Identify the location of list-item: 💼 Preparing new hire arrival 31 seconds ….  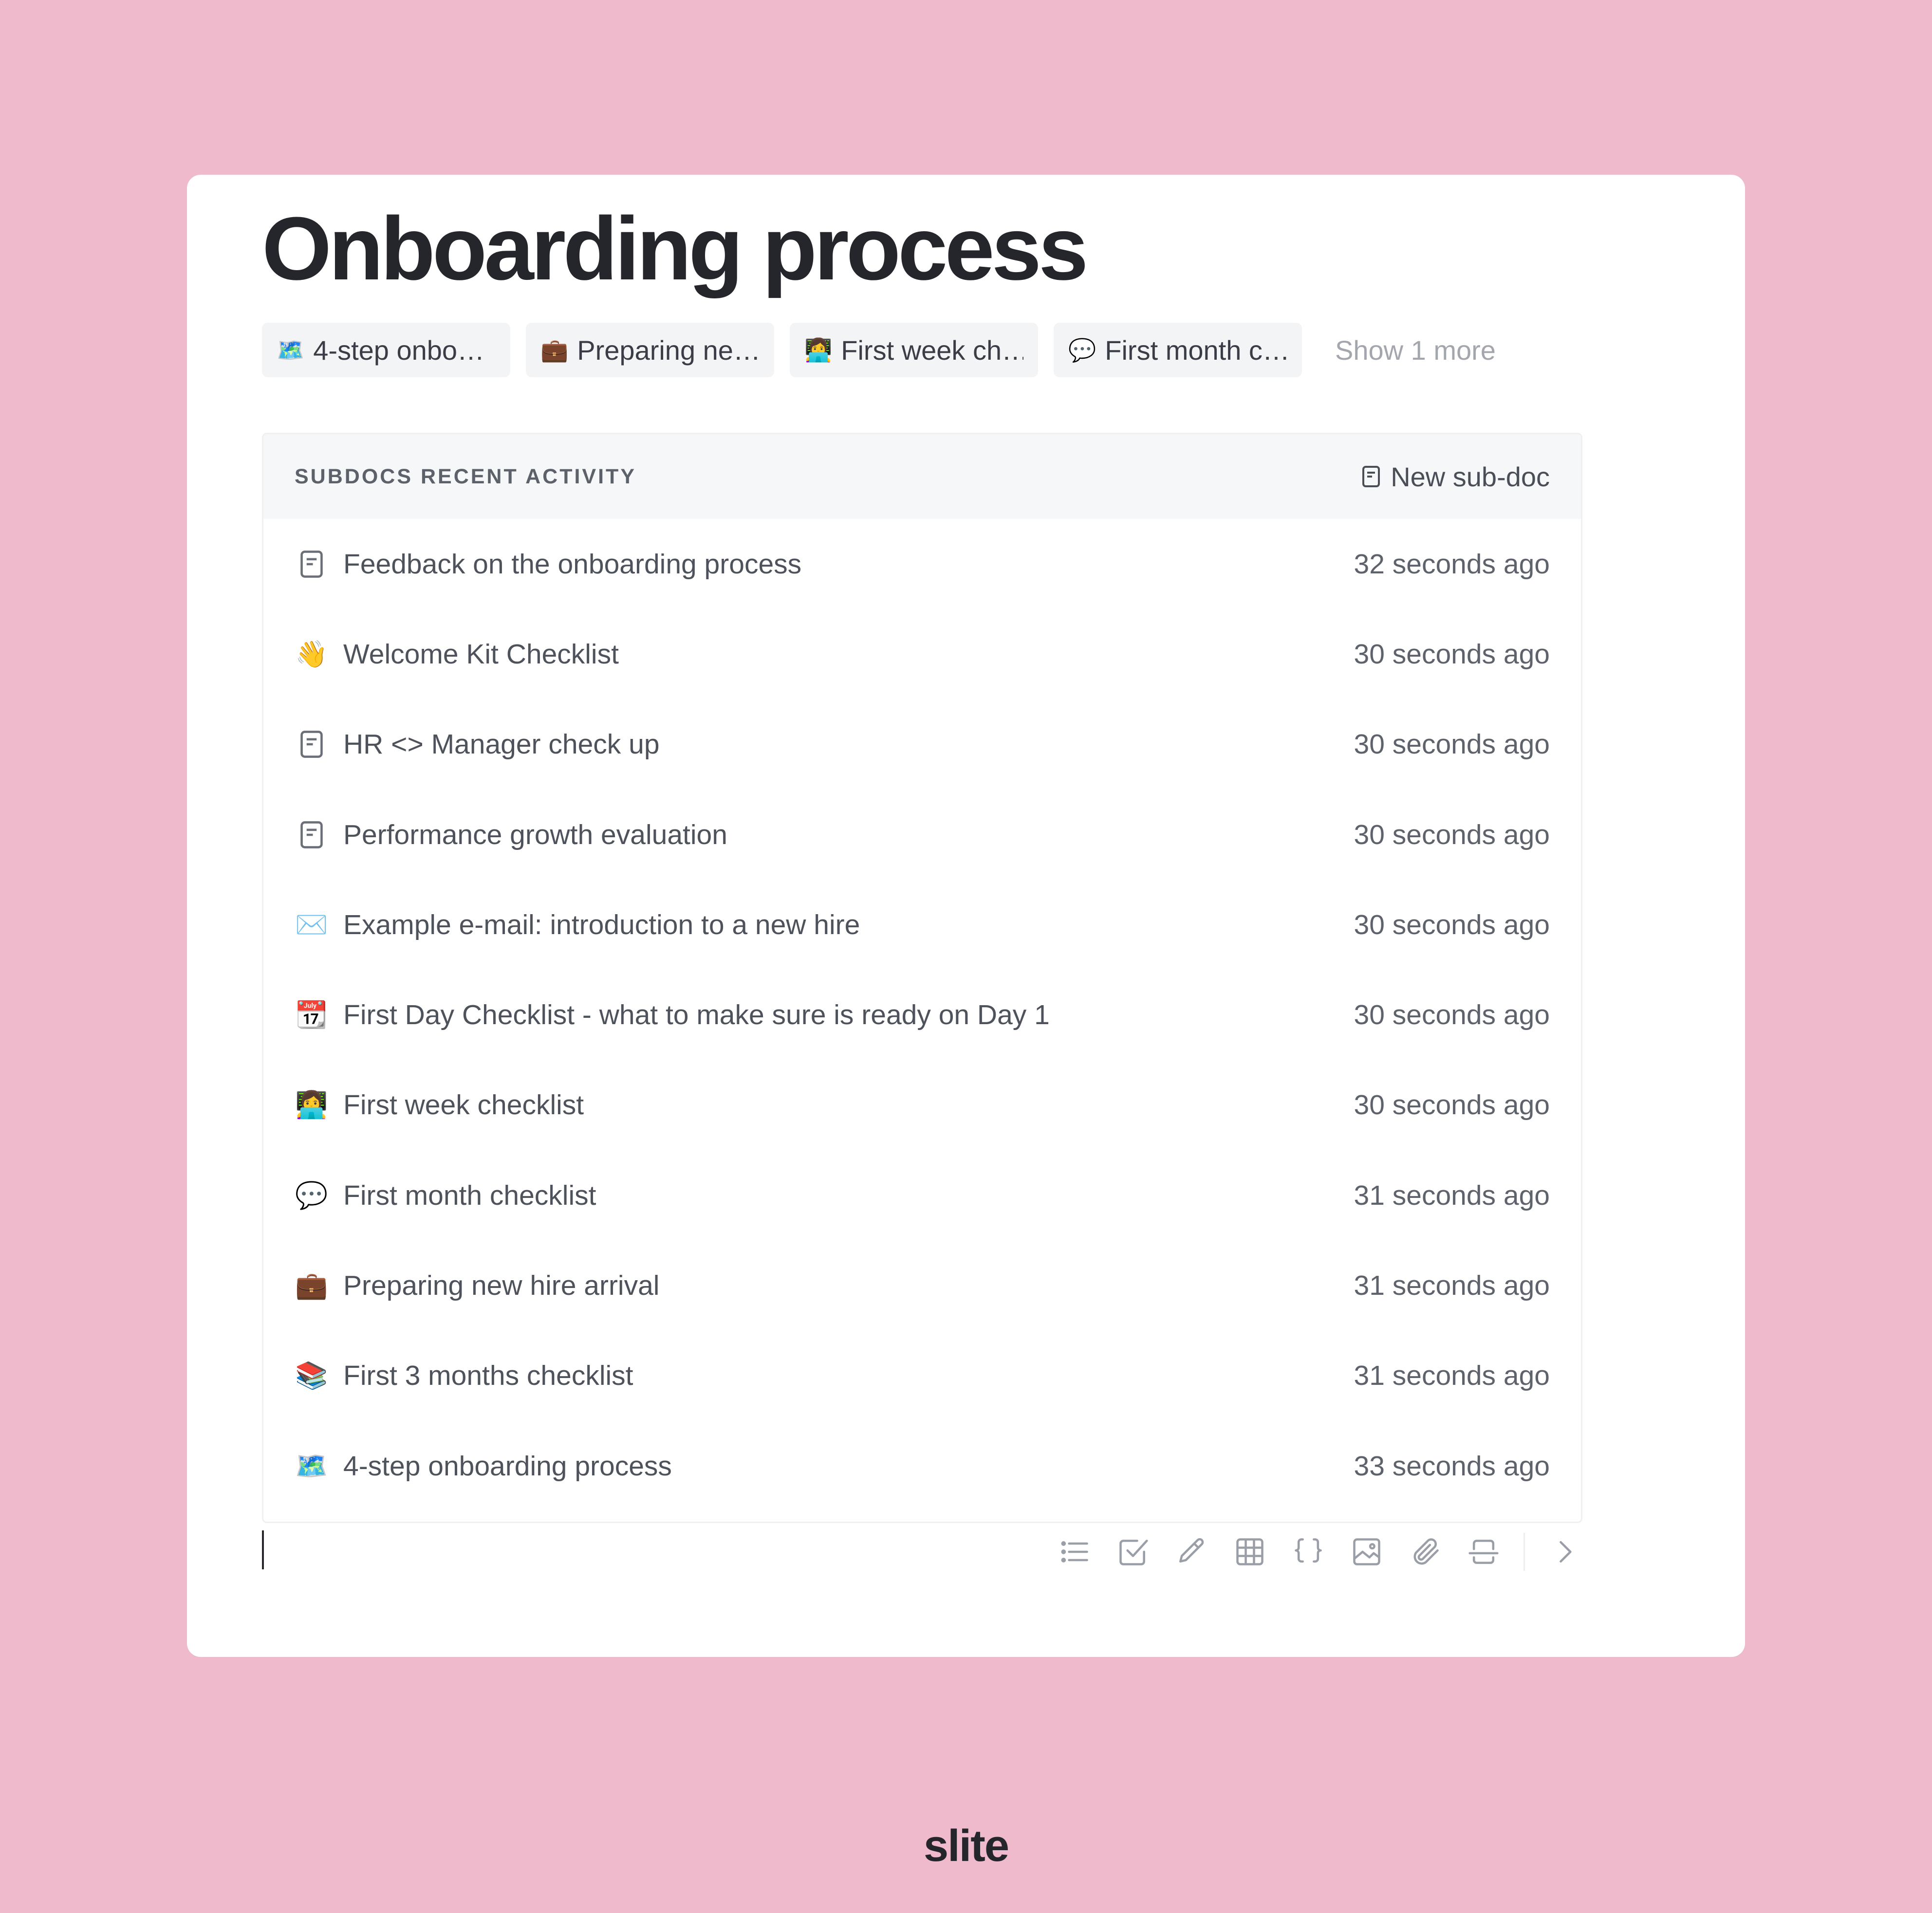
(922, 1285).